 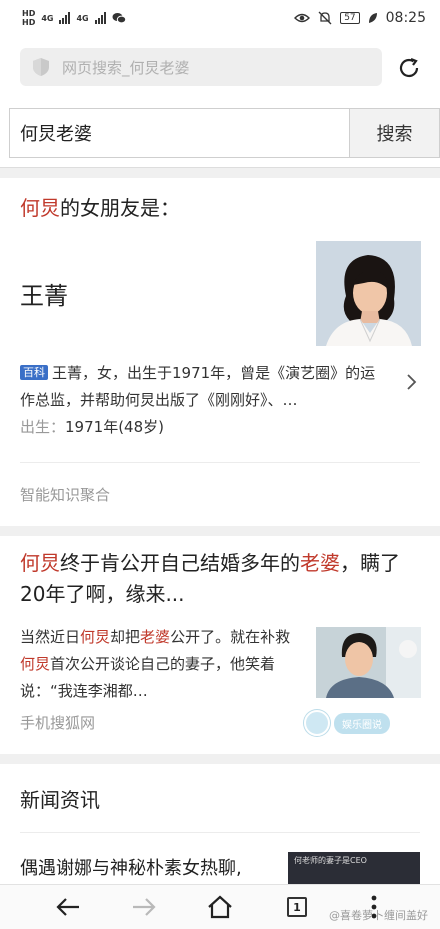 What do you see at coordinates (29, 18) in the screenshot?
I see `hd-badge: HD HD` at bounding box center [29, 18].